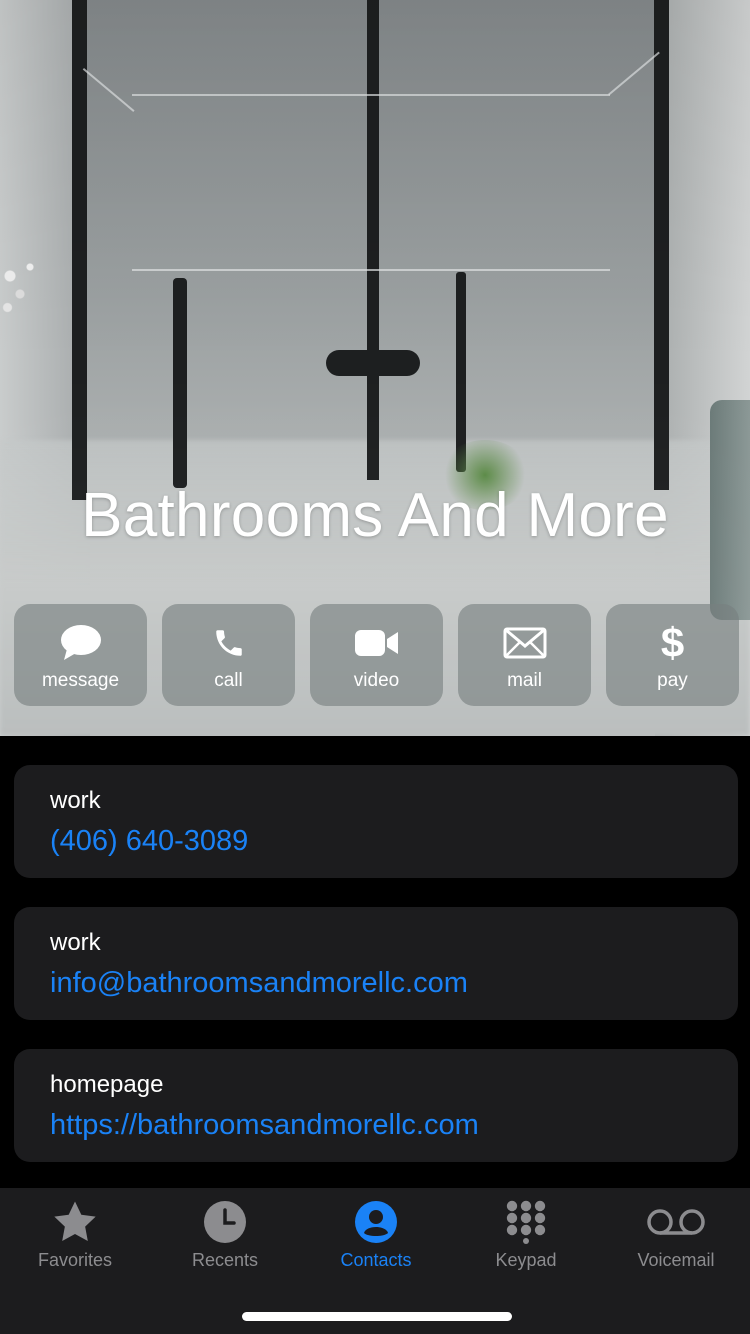  What do you see at coordinates (526, 1222) in the screenshot?
I see `keypad-grid-icon` at bounding box center [526, 1222].